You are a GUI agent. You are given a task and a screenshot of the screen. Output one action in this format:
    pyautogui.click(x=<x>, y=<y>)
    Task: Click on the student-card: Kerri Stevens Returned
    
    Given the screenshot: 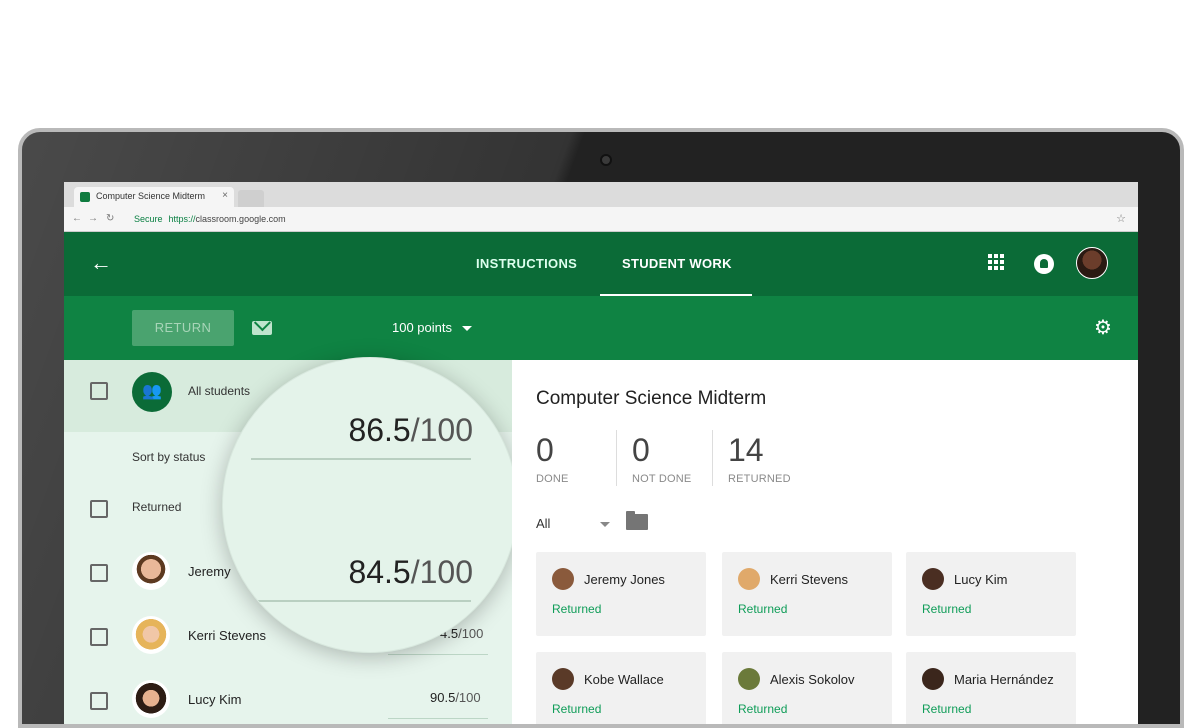 What is the action you would take?
    pyautogui.click(x=807, y=594)
    